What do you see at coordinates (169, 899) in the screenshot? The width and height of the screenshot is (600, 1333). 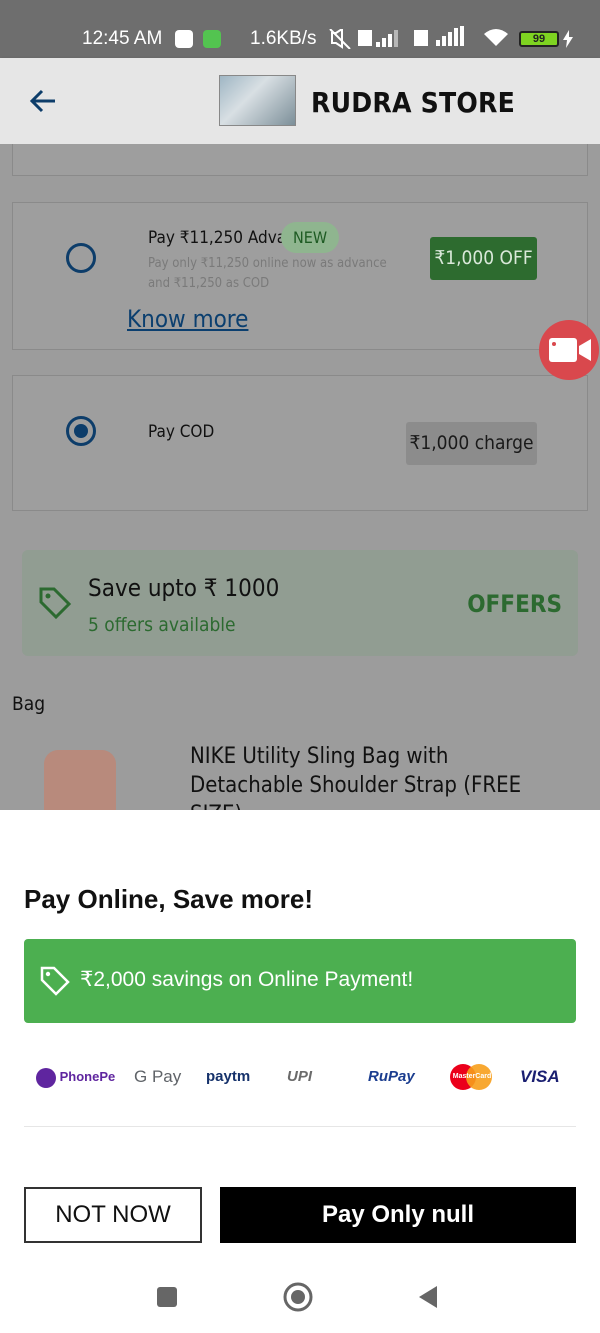 I see `sheet-title: Pay Online, Save more!` at bounding box center [169, 899].